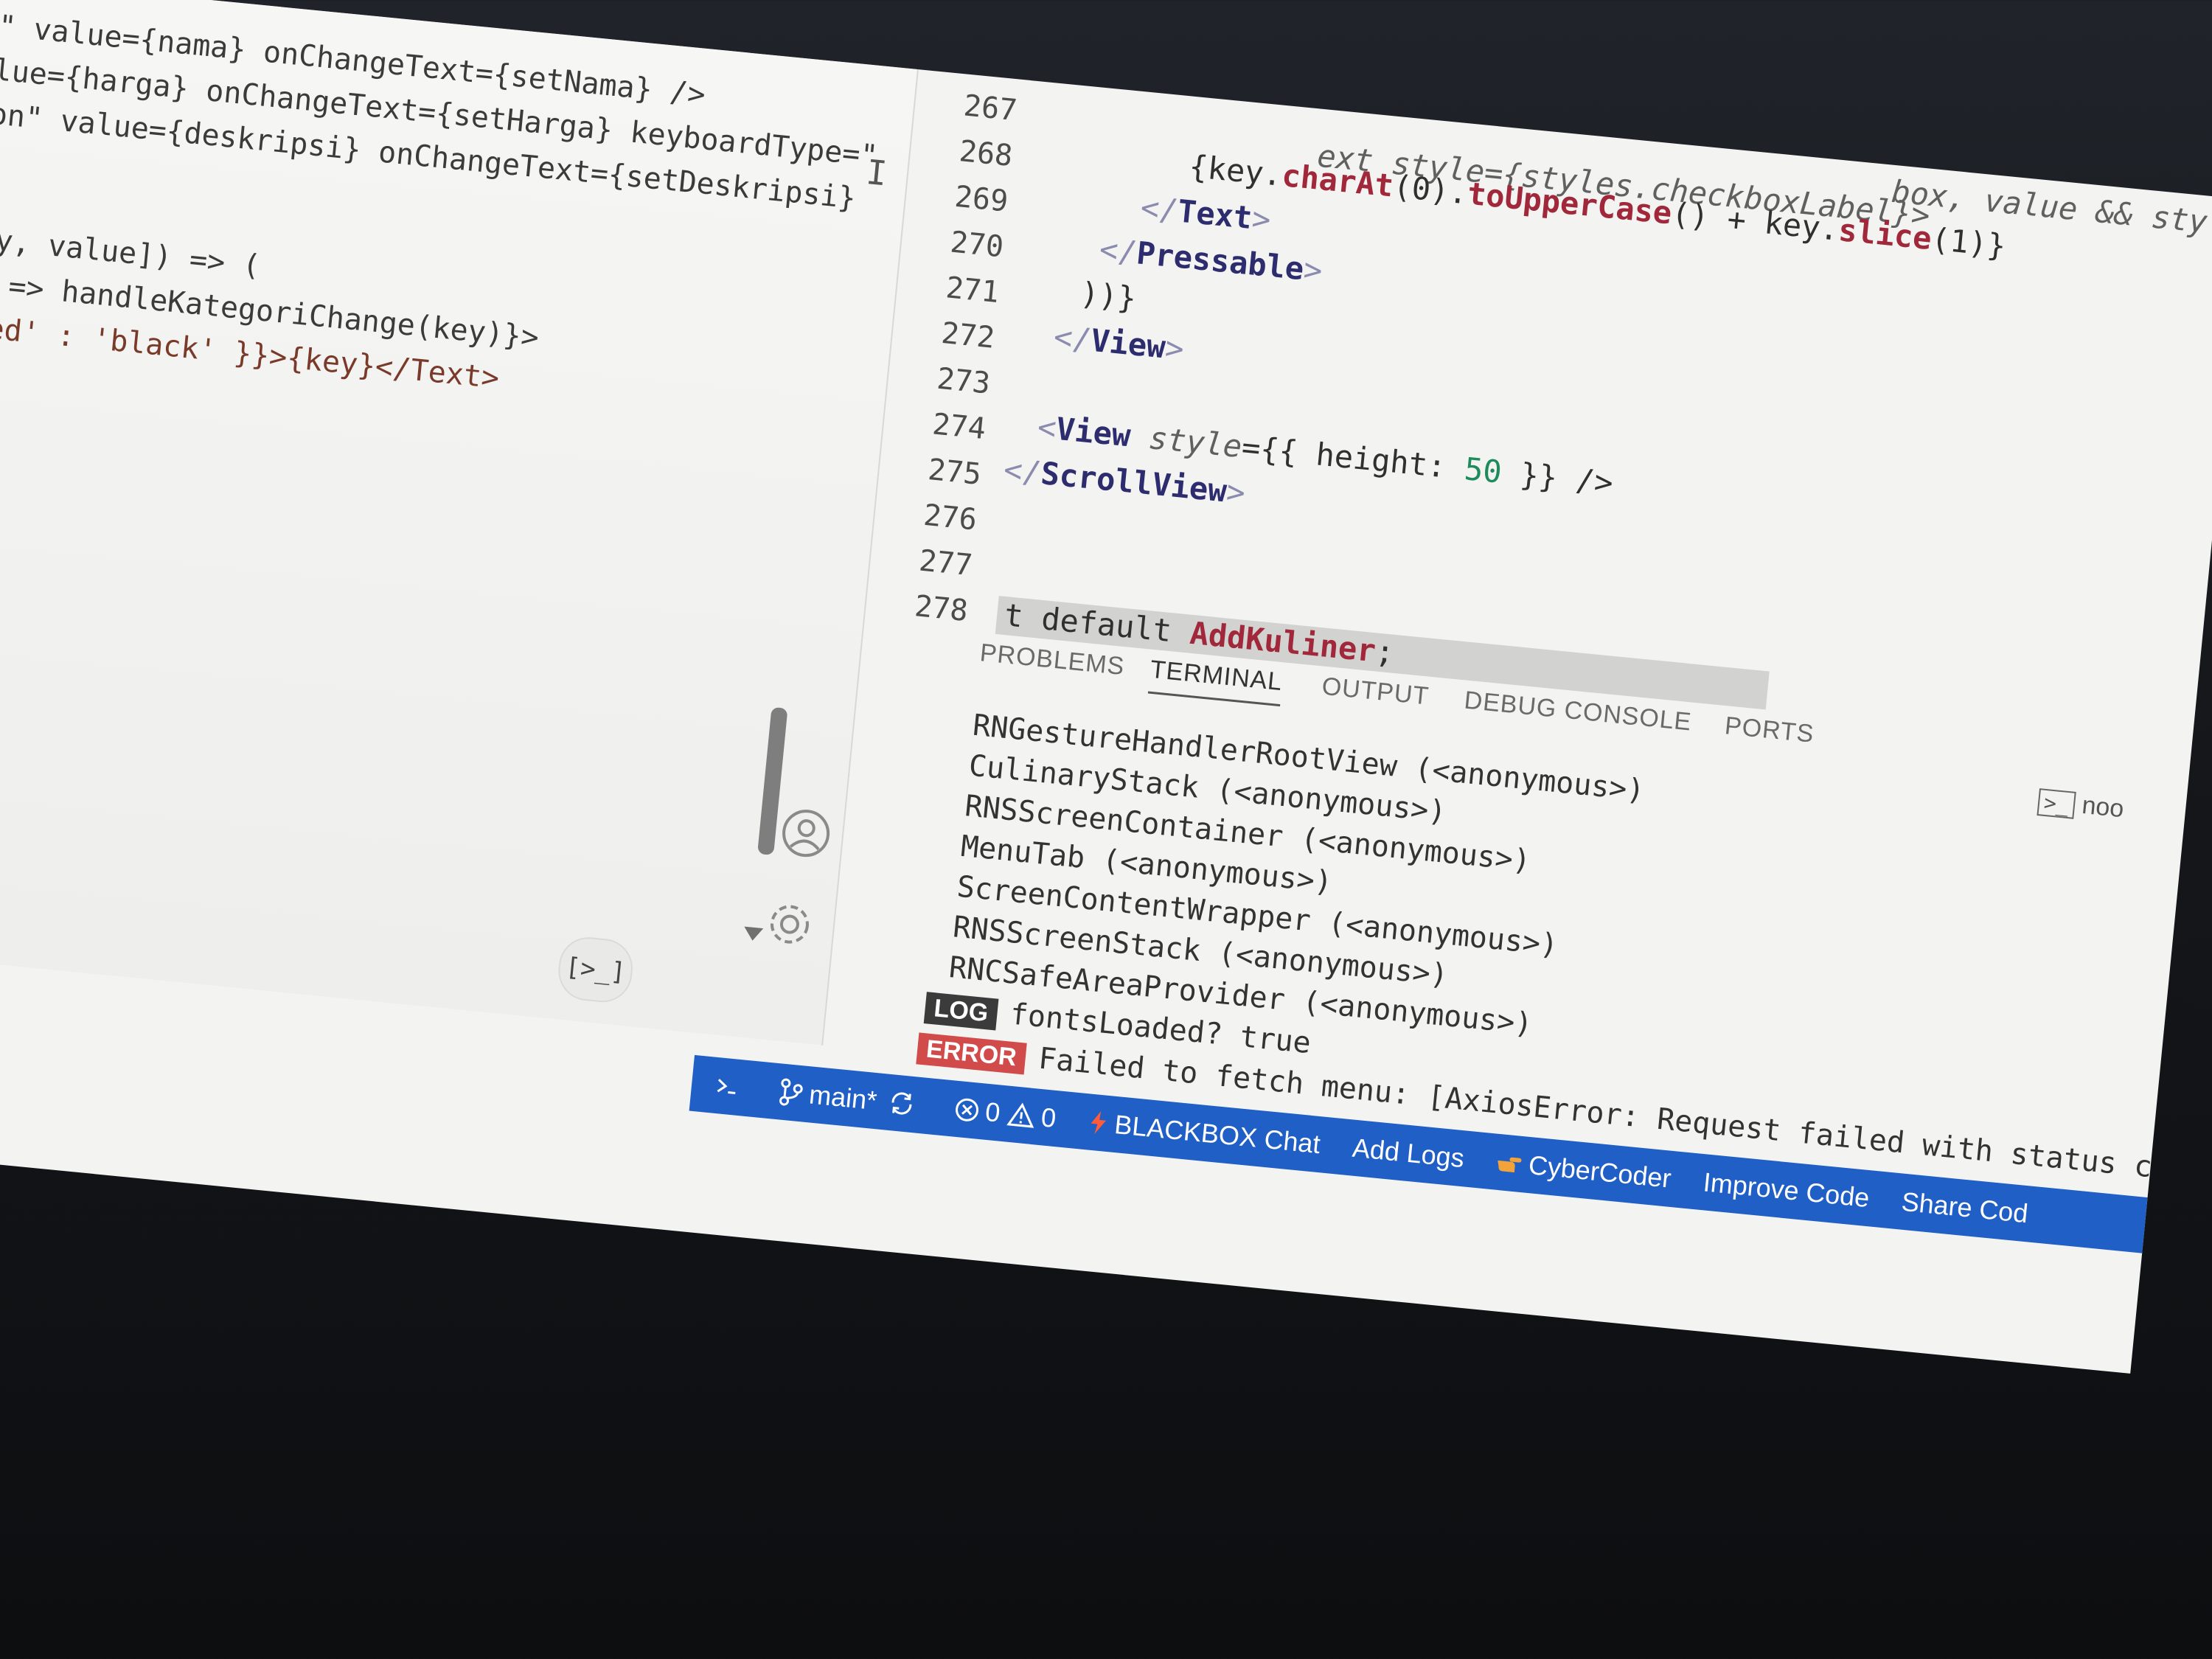 The width and height of the screenshot is (2212, 1659). Describe the element at coordinates (986, 153) in the screenshot. I see `line-number: 268` at that location.